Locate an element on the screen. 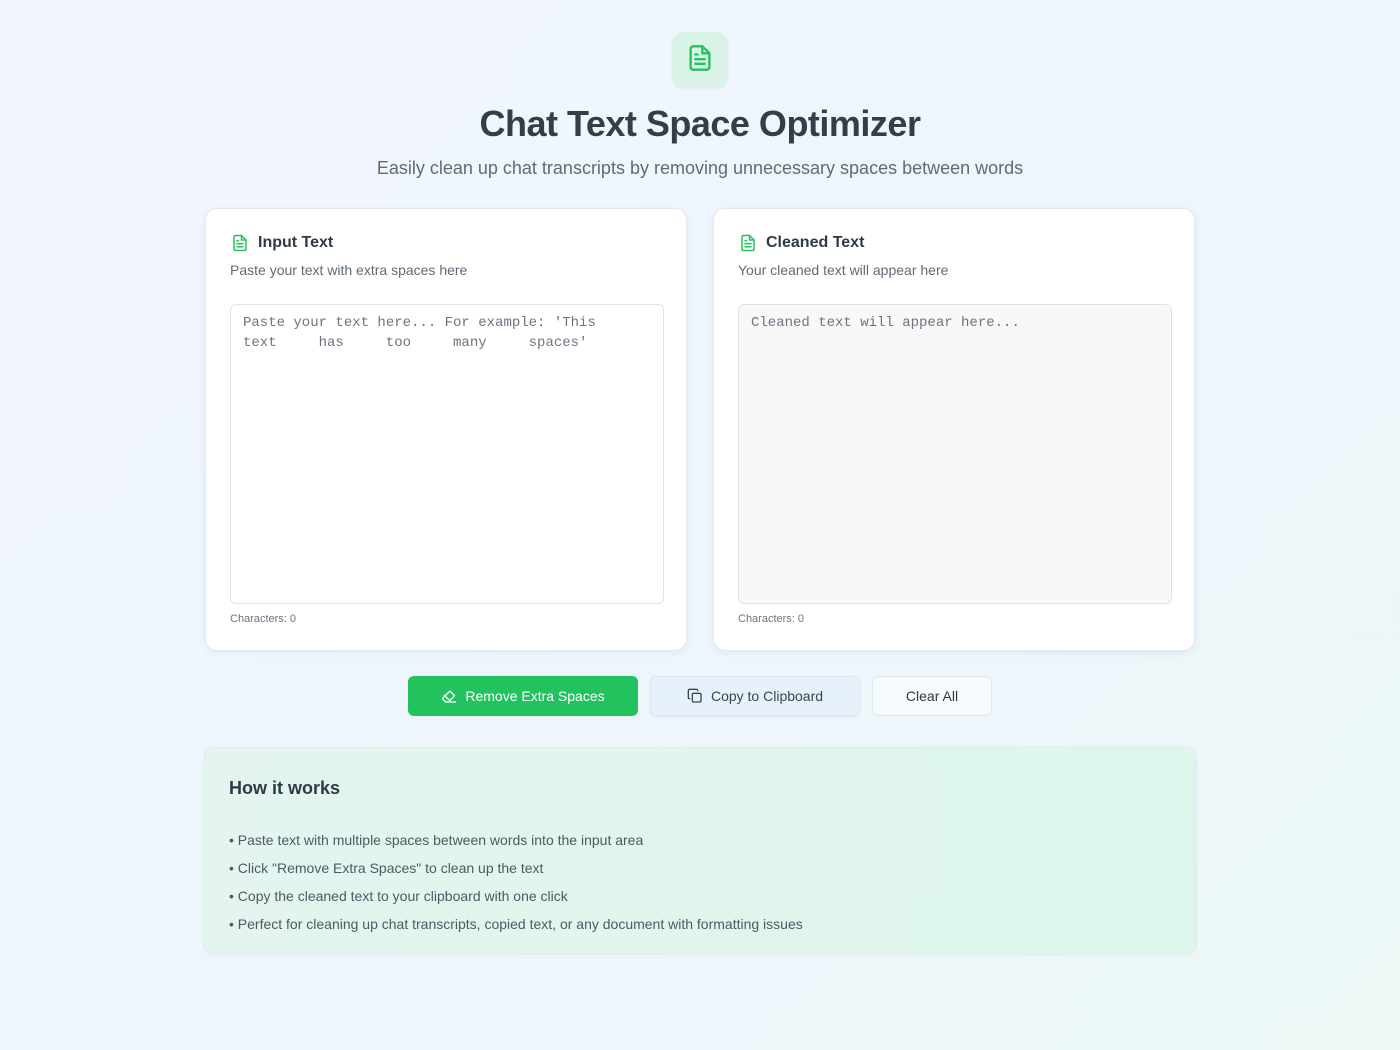  output-character-count: Characters: 0 is located at coordinates (771, 619).